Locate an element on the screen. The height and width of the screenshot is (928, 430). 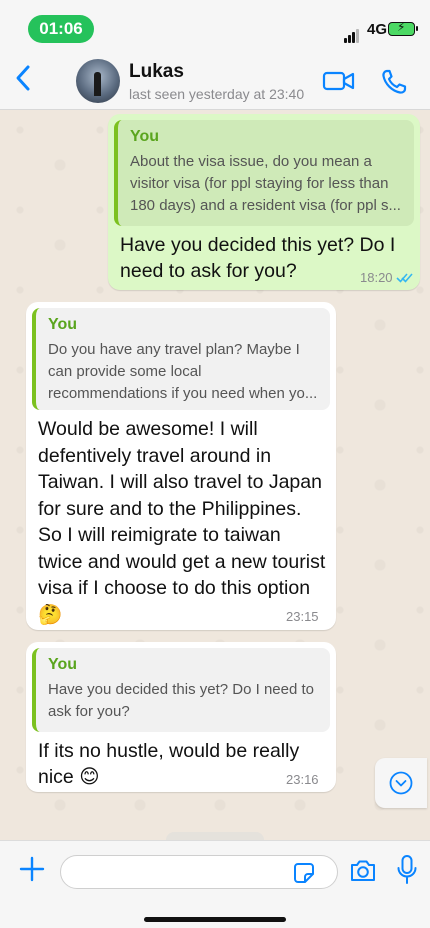
message-text: If its no hustle, would be really nice 😊 is located at coordinates (169, 764).